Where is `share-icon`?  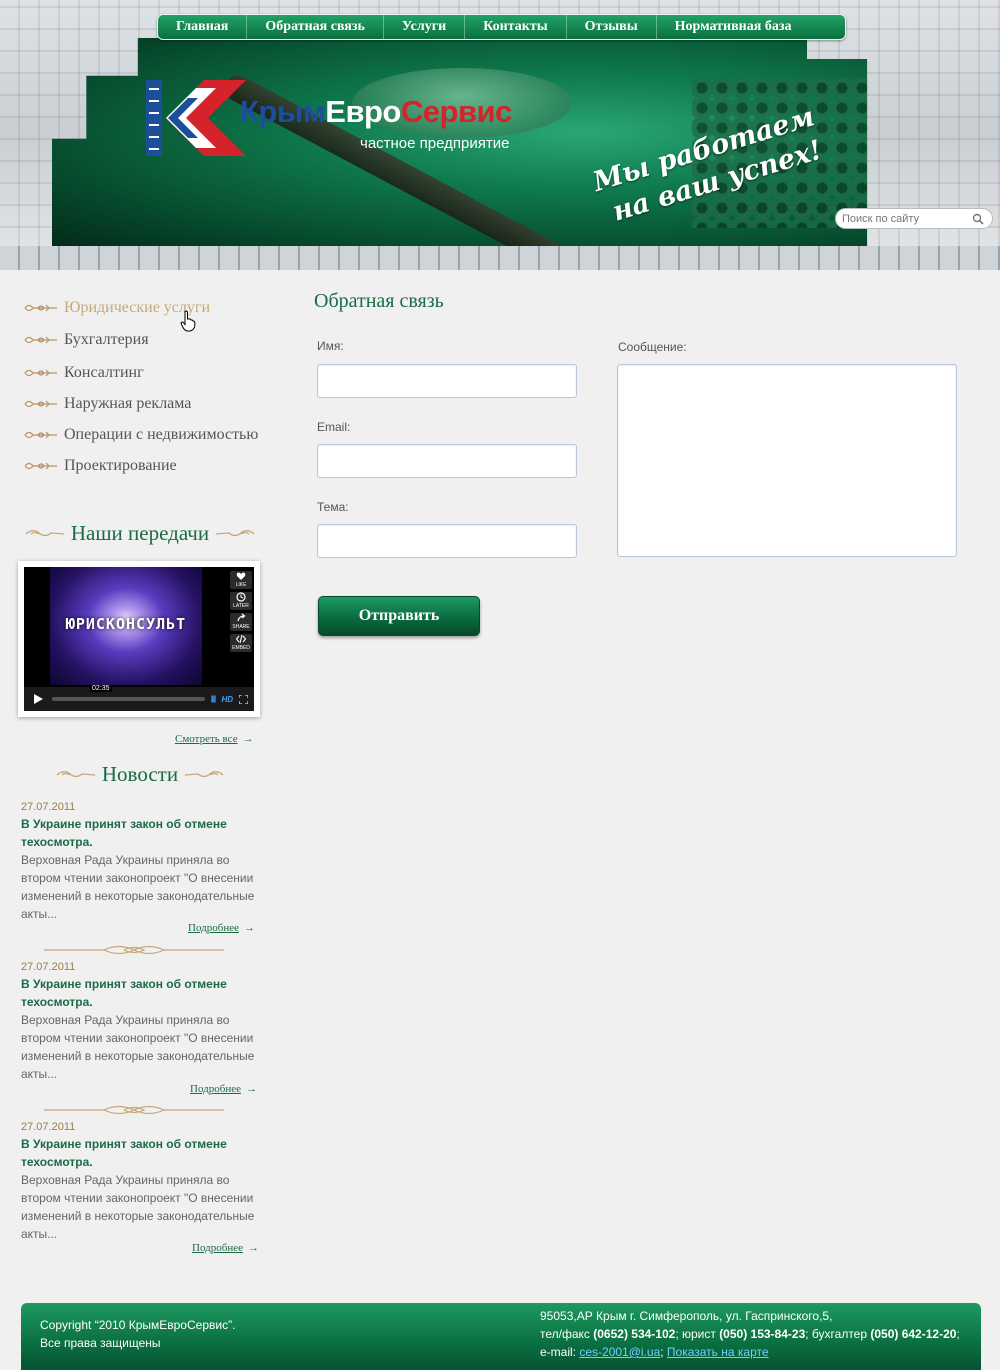
share-icon is located at coordinates (241, 617).